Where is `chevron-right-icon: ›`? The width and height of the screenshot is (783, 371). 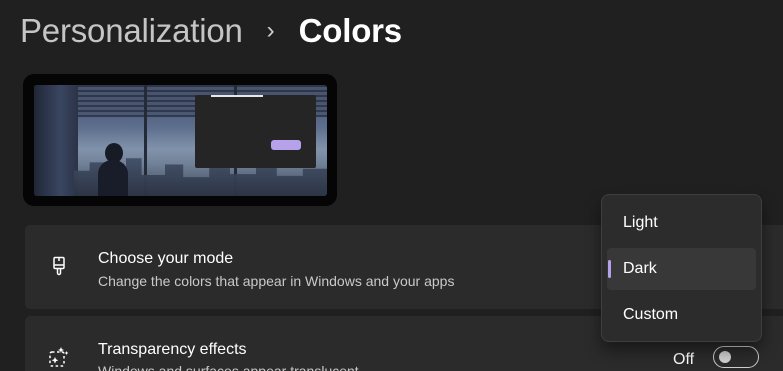
chevron-right-icon: › is located at coordinates (270, 30).